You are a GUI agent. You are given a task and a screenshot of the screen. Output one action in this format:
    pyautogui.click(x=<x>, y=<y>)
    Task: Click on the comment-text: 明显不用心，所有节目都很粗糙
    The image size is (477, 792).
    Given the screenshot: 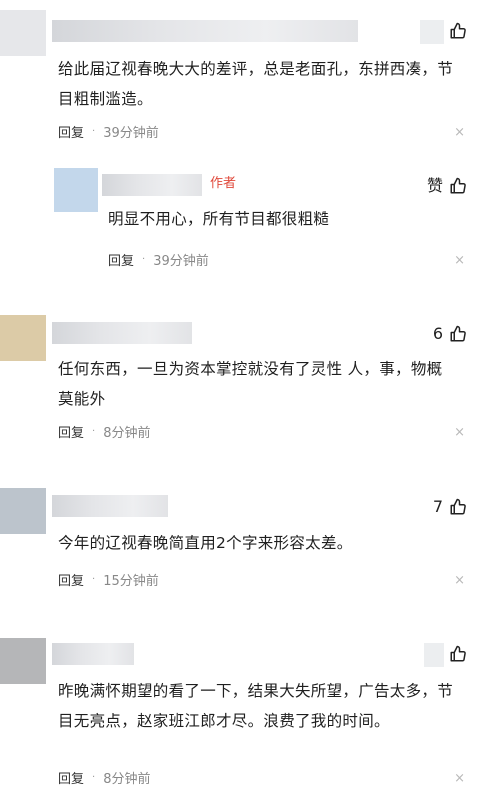 What is the action you would take?
    pyautogui.click(x=219, y=219)
    